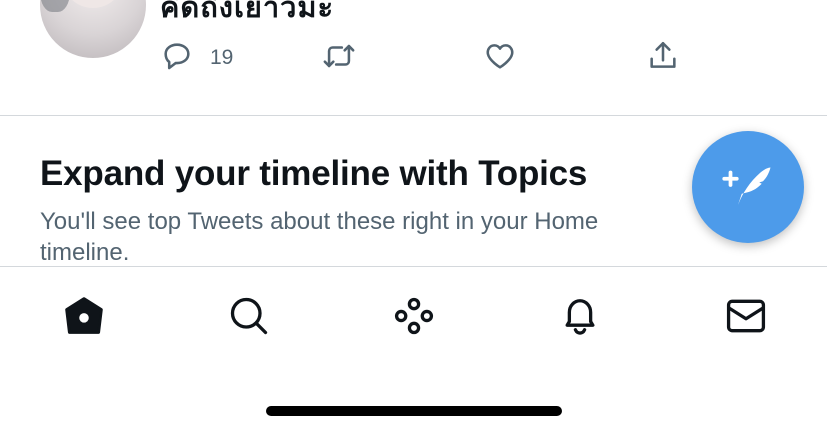 This screenshot has height=432, width=827. Describe the element at coordinates (55, 6) in the screenshot. I see `avatar-hair` at that location.